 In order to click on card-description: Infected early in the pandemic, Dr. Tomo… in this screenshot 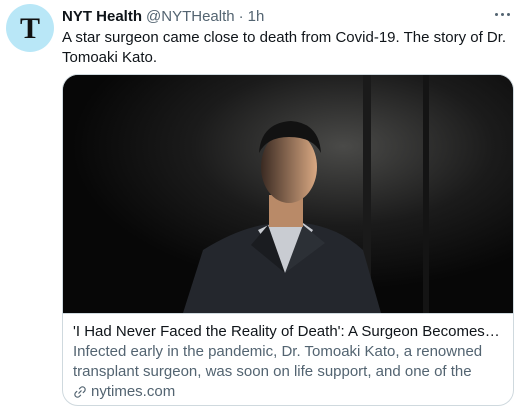, I will do `click(278, 361)`.